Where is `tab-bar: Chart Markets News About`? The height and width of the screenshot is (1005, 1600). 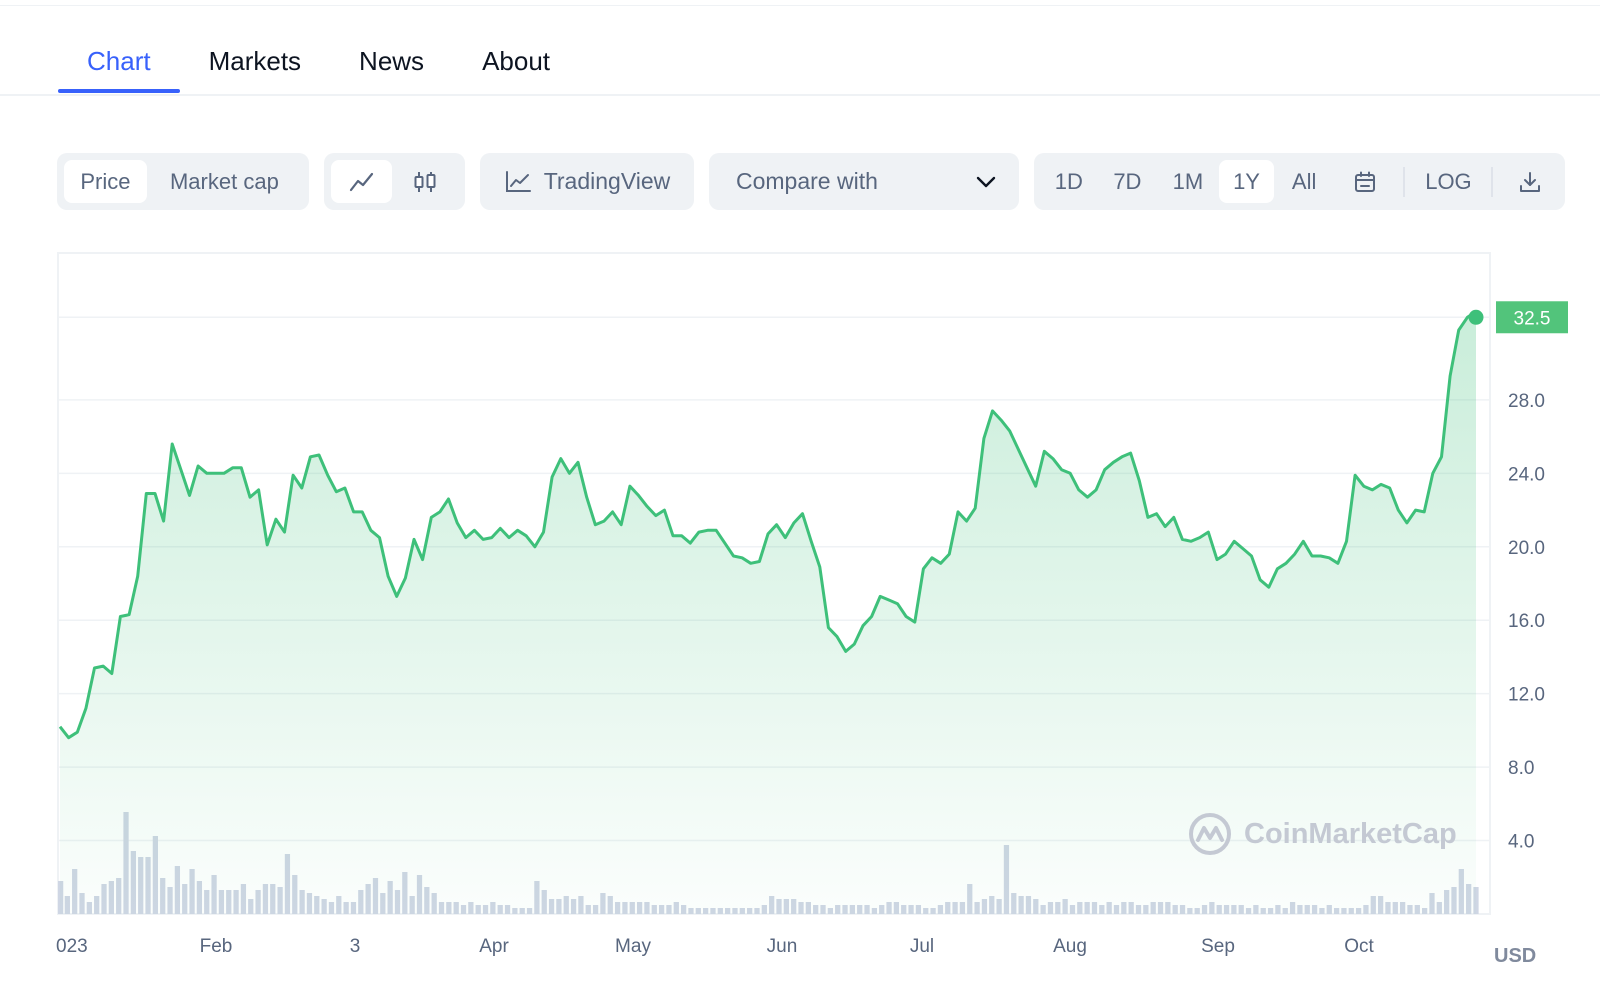 tab-bar: Chart Markets News About is located at coordinates (318, 61).